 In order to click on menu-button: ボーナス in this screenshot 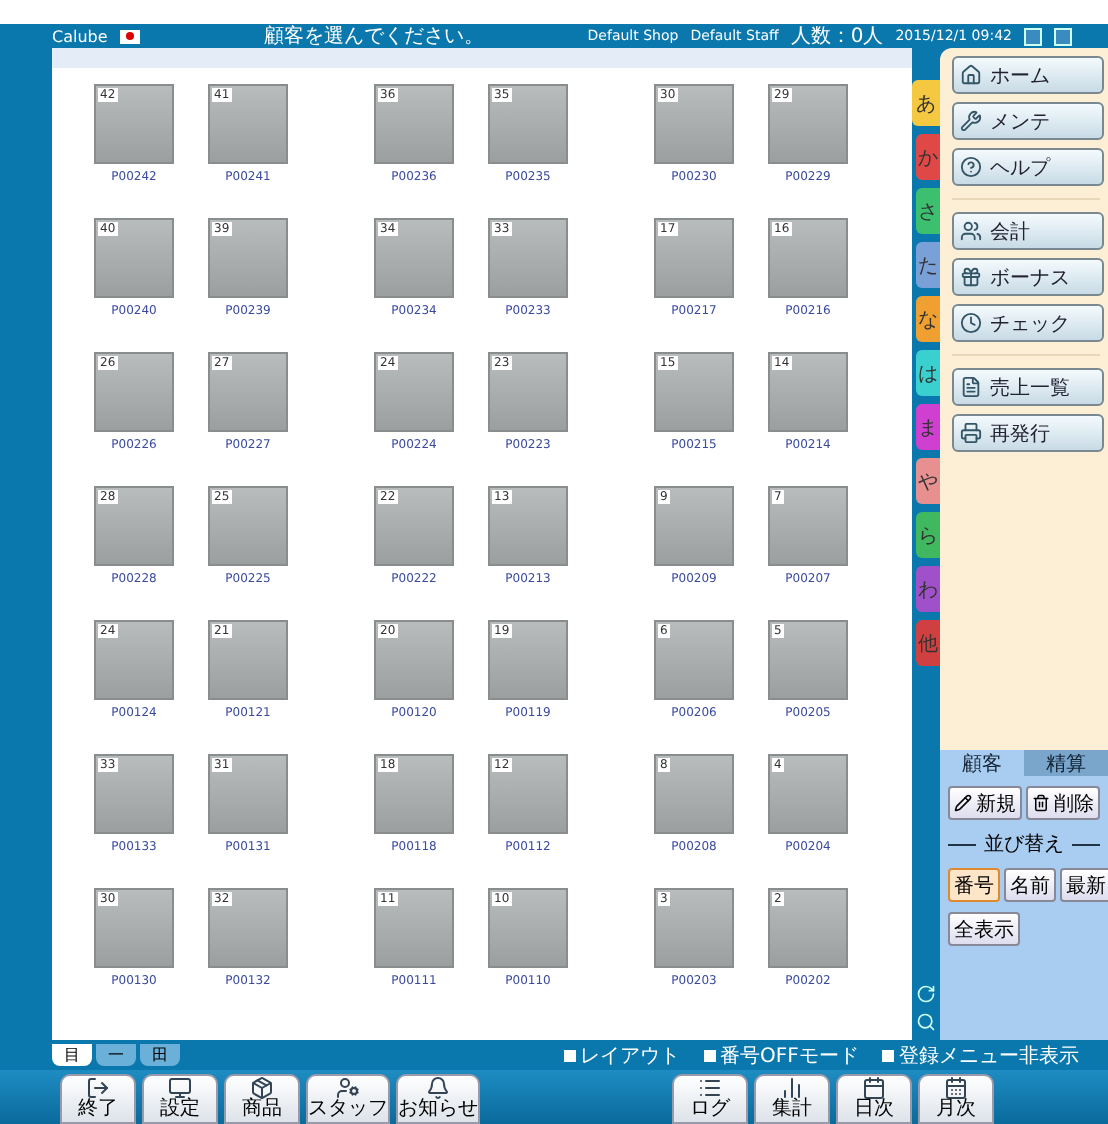, I will do `click(1028, 277)`.